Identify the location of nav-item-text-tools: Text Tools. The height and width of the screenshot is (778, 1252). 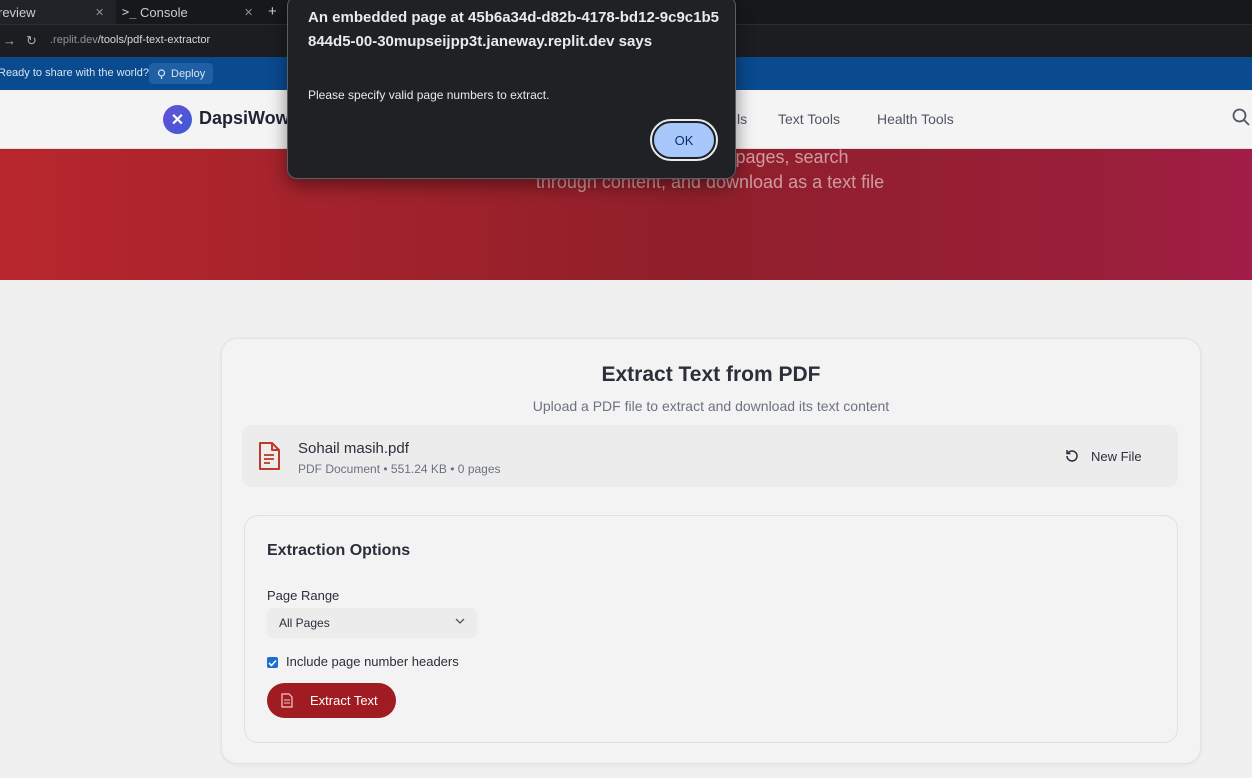
(809, 119).